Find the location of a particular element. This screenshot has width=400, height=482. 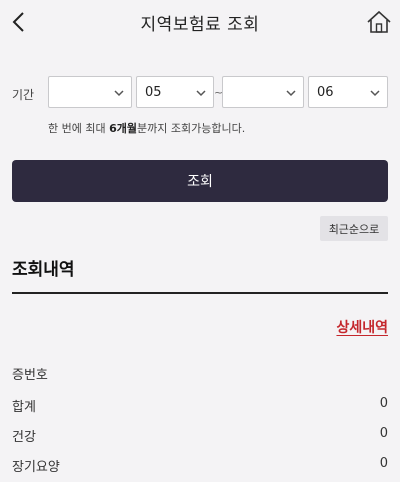

section-divider is located at coordinates (200, 293).